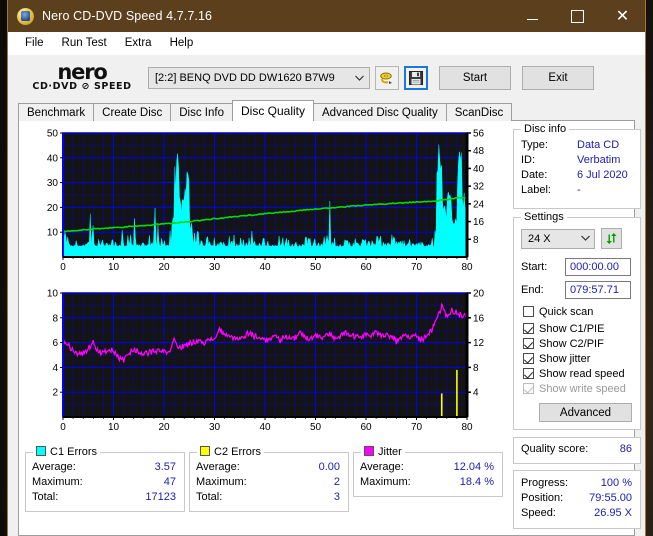  I want to click on menu-extra: Extra, so click(138, 43).